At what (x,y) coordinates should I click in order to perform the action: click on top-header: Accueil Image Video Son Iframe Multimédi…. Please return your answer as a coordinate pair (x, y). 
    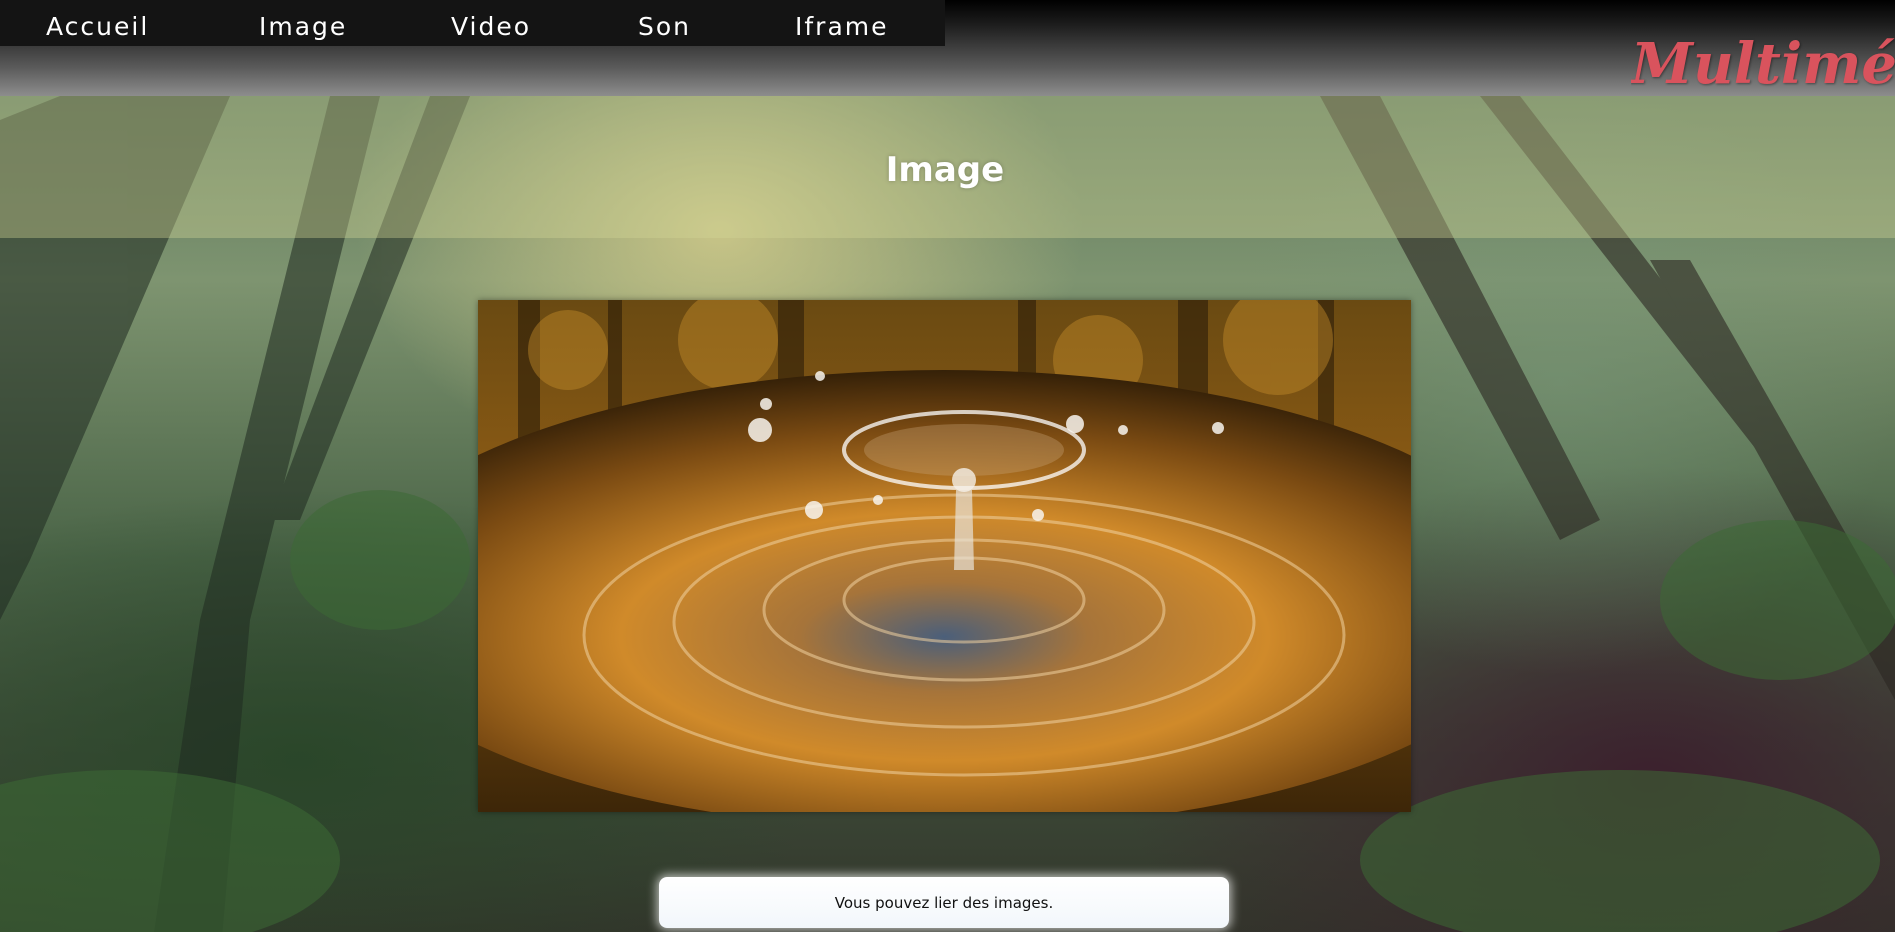
    Looking at the image, I should click on (947, 48).